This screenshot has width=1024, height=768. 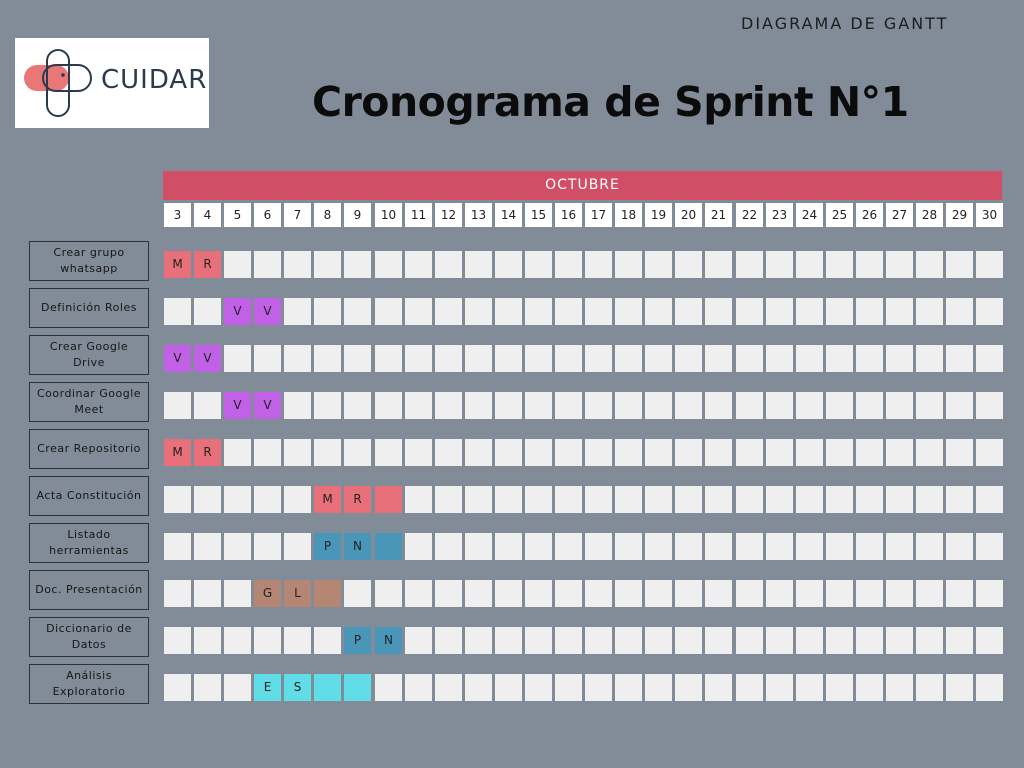 I want to click on task-label: Diccionario de Datos, so click(x=89, y=637).